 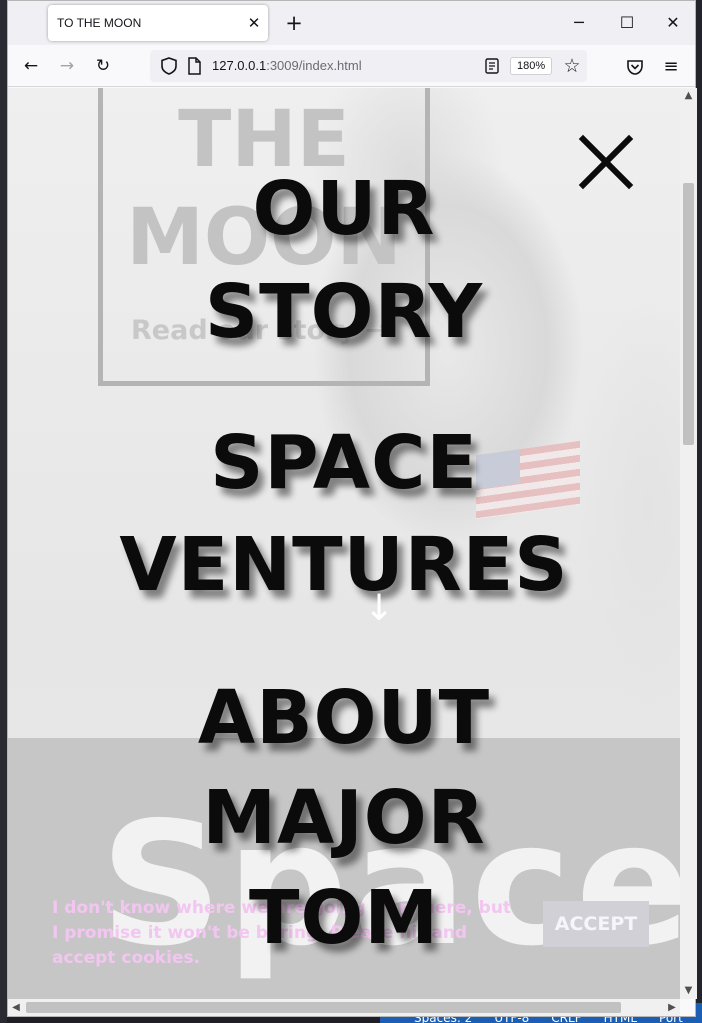 I want to click on shield-icon, so click(x=169, y=66).